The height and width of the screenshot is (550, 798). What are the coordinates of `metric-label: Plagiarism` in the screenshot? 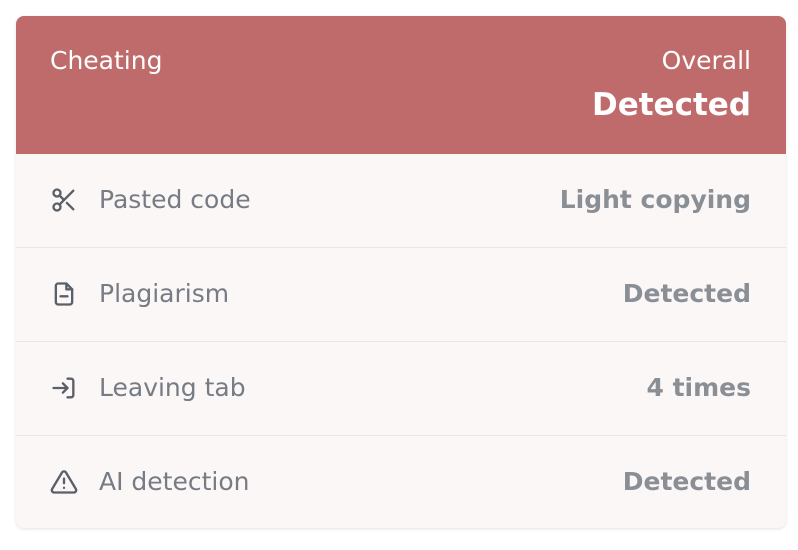 It's located at (164, 293).